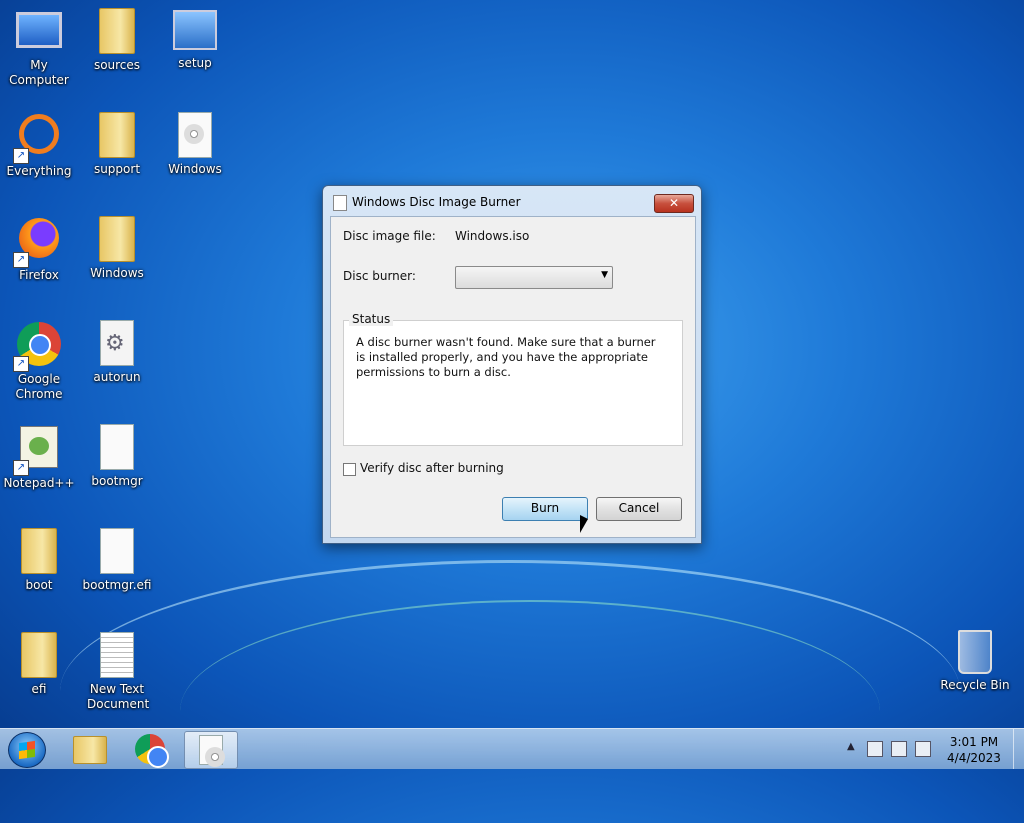 The image size is (1024, 823). I want to click on desktop-icon-recycle-bin: Recycle Bin, so click(975, 674).